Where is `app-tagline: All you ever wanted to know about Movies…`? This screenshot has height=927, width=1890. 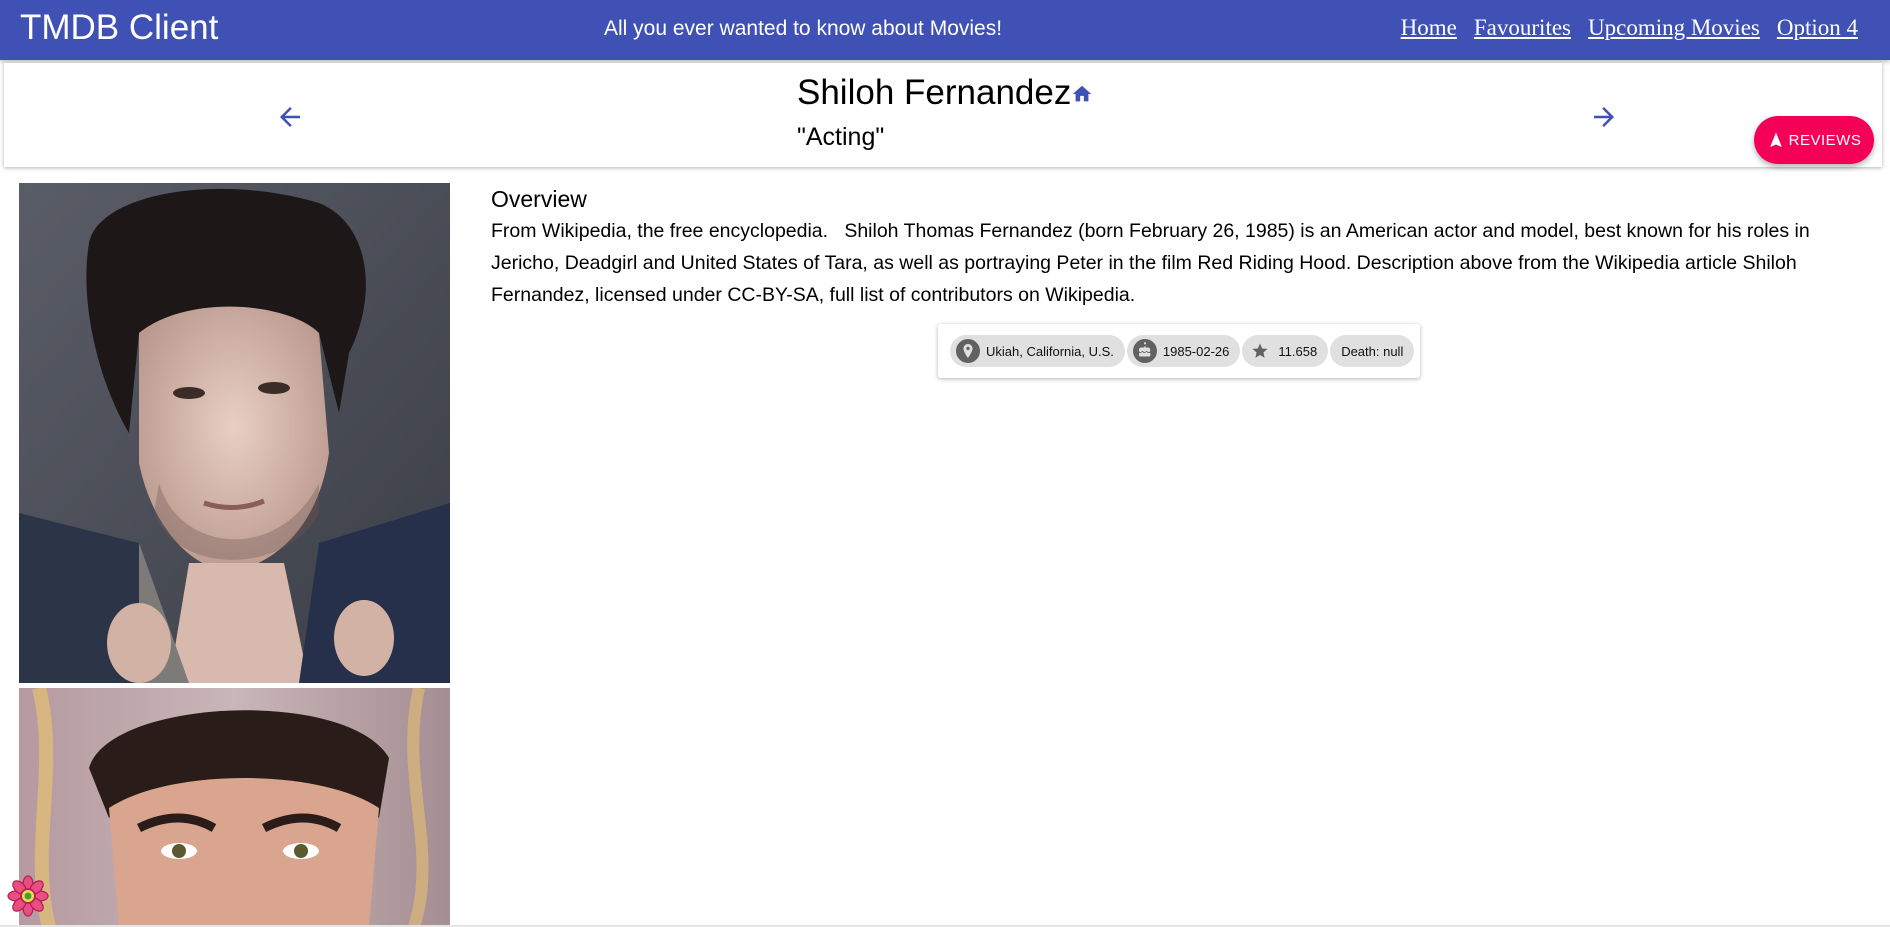 app-tagline: All you ever wanted to know about Movies… is located at coordinates (803, 28).